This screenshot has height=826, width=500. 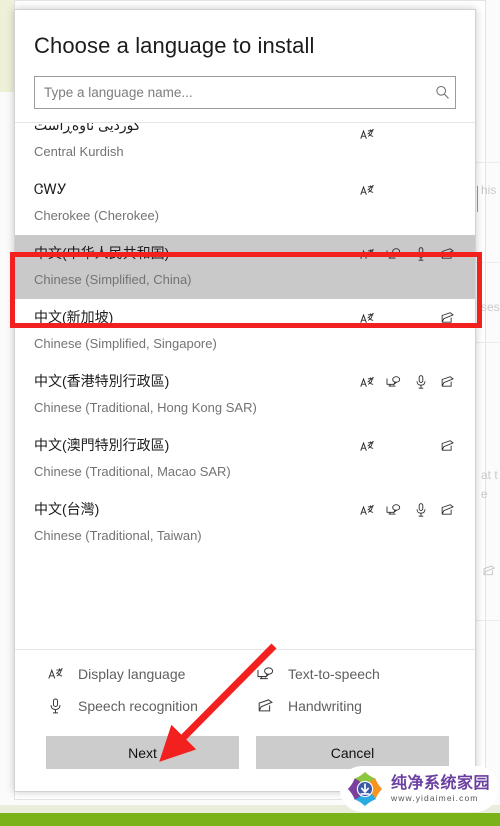 What do you see at coordinates (442, 92) in the screenshot?
I see `search-icon` at bounding box center [442, 92].